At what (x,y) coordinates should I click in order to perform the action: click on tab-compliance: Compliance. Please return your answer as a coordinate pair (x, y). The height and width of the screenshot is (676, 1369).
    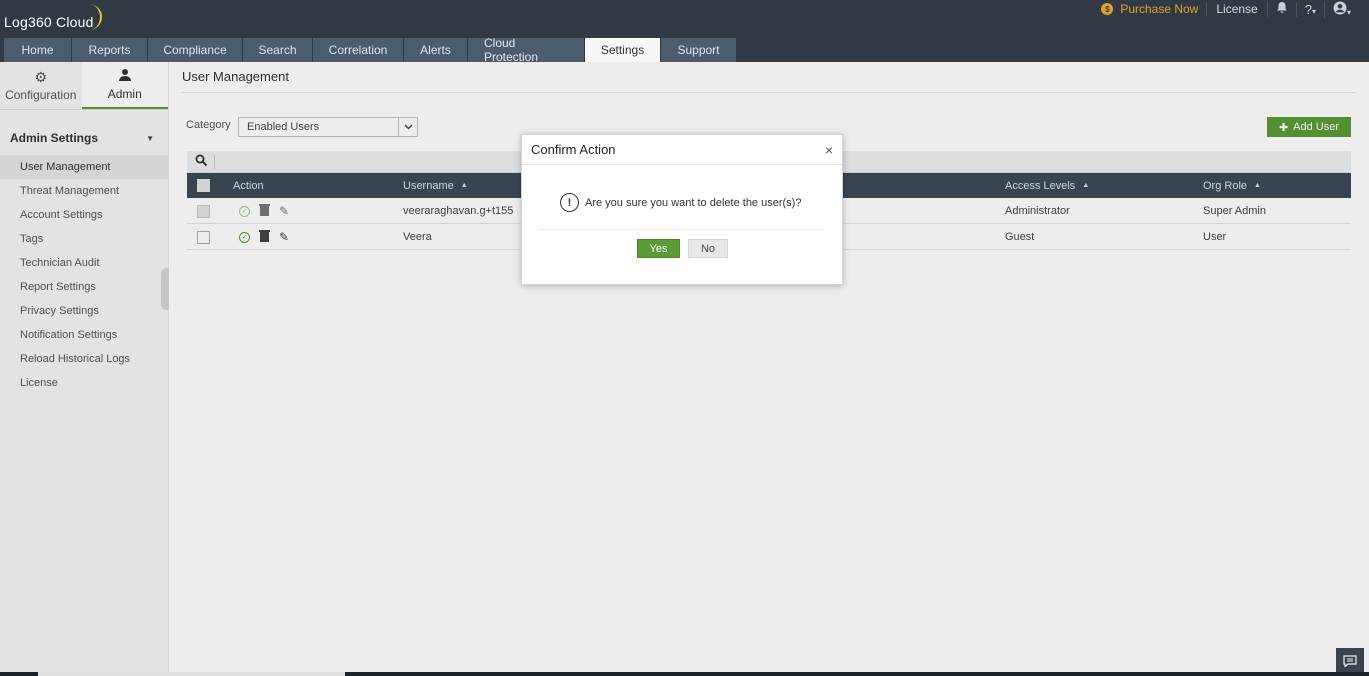
    Looking at the image, I should click on (195, 50).